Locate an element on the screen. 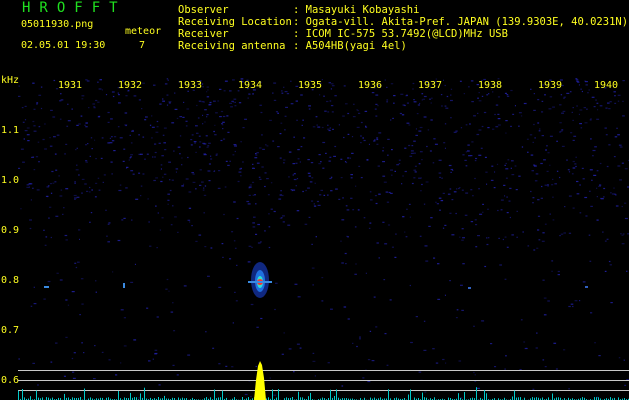 The height and width of the screenshot is (400, 629). info-key-location: Receiving Location is located at coordinates (235, 22).